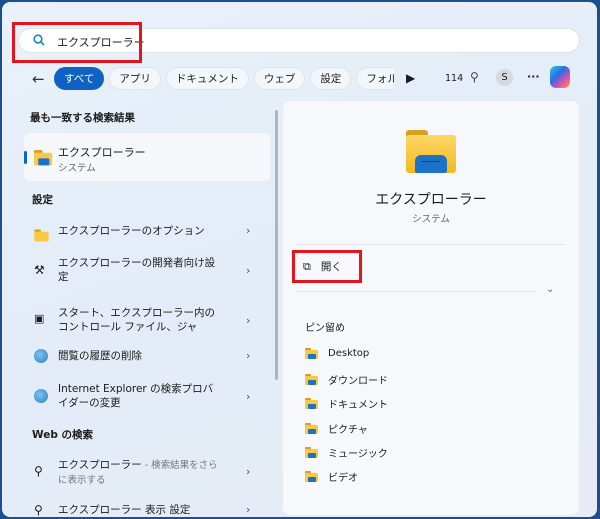  I want to click on settings-item: Internet Explorer の検索プロバイダーの変更 ›, so click(148, 397).